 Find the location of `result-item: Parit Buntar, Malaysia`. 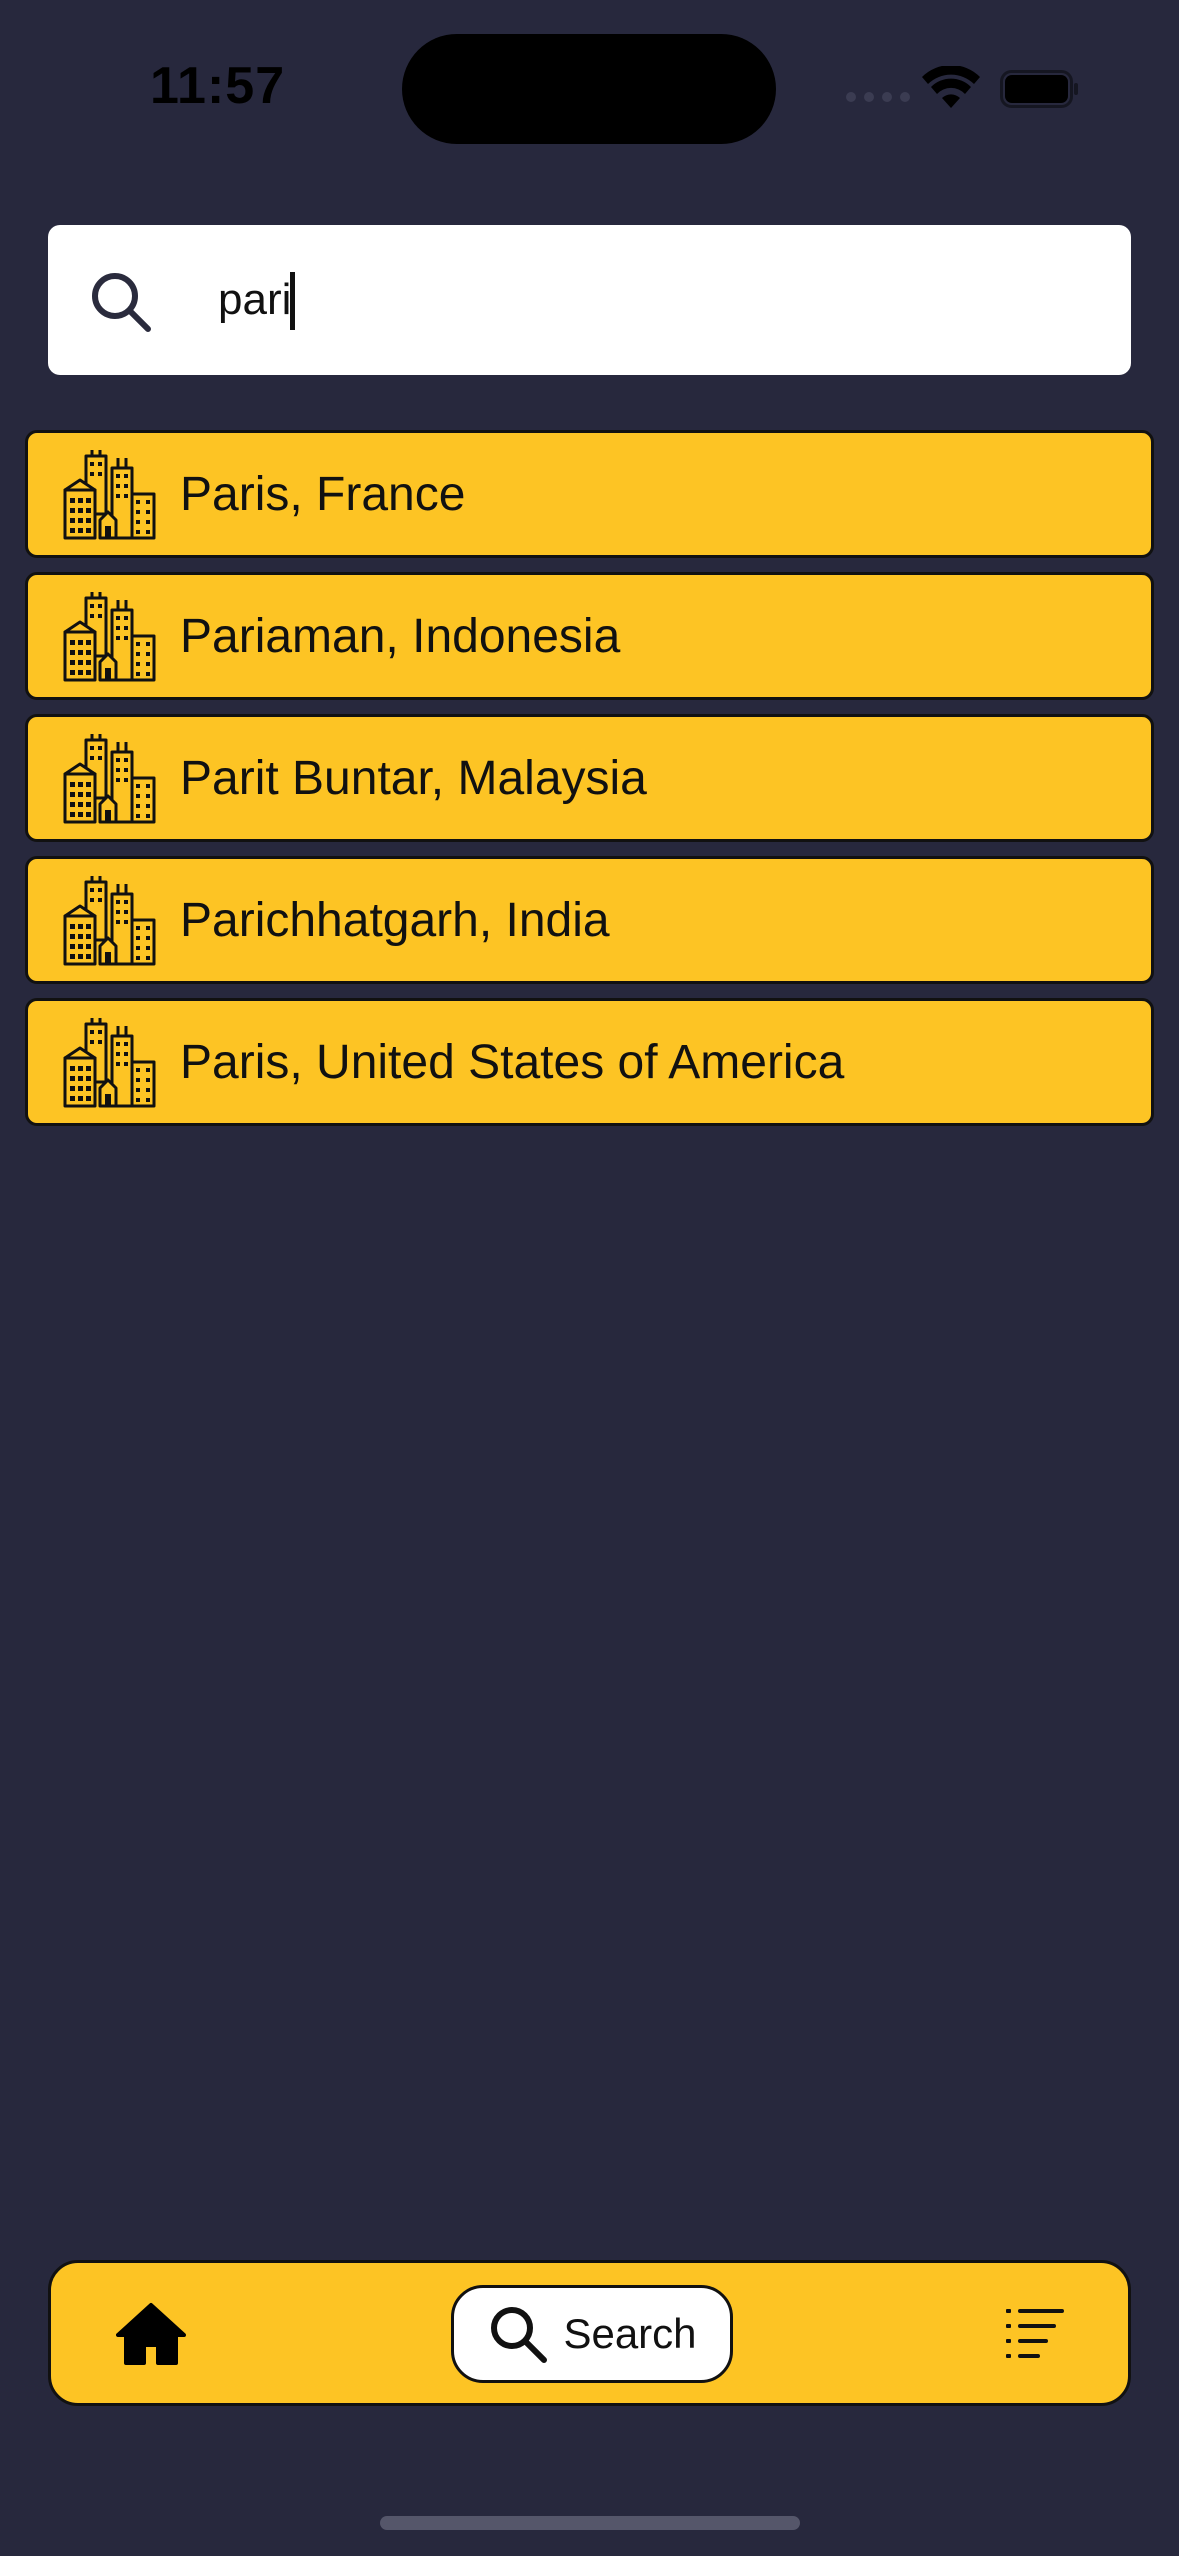

result-item: Parit Buntar, Malaysia is located at coordinates (589, 778).